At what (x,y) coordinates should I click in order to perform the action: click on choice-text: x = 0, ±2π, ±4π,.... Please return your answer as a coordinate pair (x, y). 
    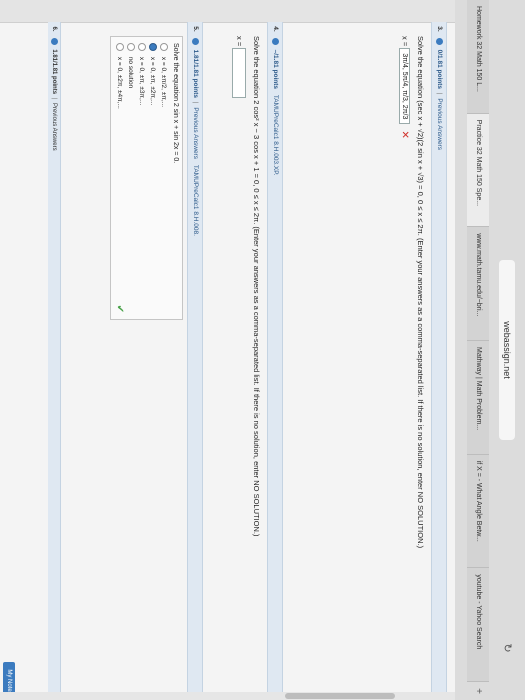
    Looking at the image, I should click on (119, 82).